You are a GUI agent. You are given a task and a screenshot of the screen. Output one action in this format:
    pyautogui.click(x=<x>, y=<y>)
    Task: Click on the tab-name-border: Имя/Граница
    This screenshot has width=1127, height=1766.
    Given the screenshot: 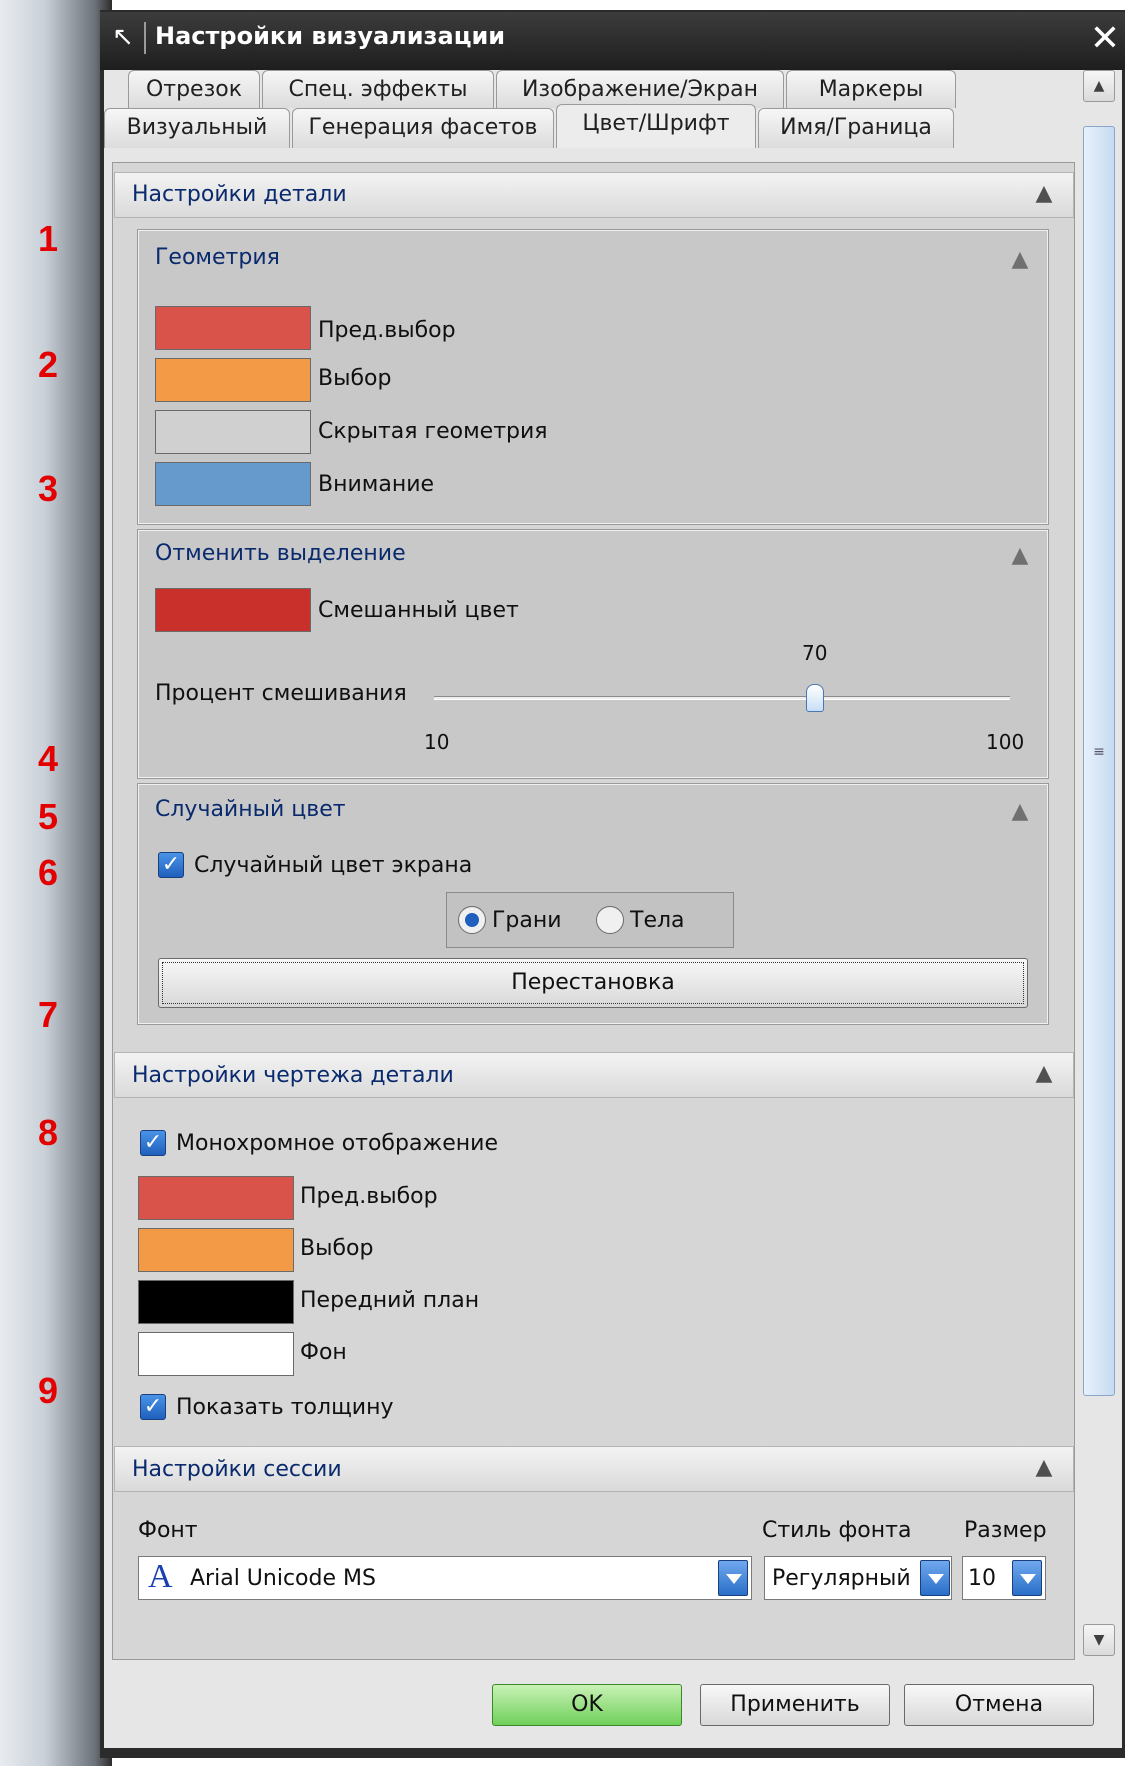 What is the action you would take?
    pyautogui.click(x=856, y=128)
    